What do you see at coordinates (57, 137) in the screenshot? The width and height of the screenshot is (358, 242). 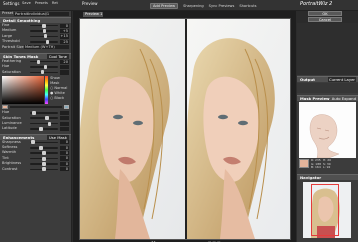 I see `use-mask-button: Use Mask` at bounding box center [57, 137].